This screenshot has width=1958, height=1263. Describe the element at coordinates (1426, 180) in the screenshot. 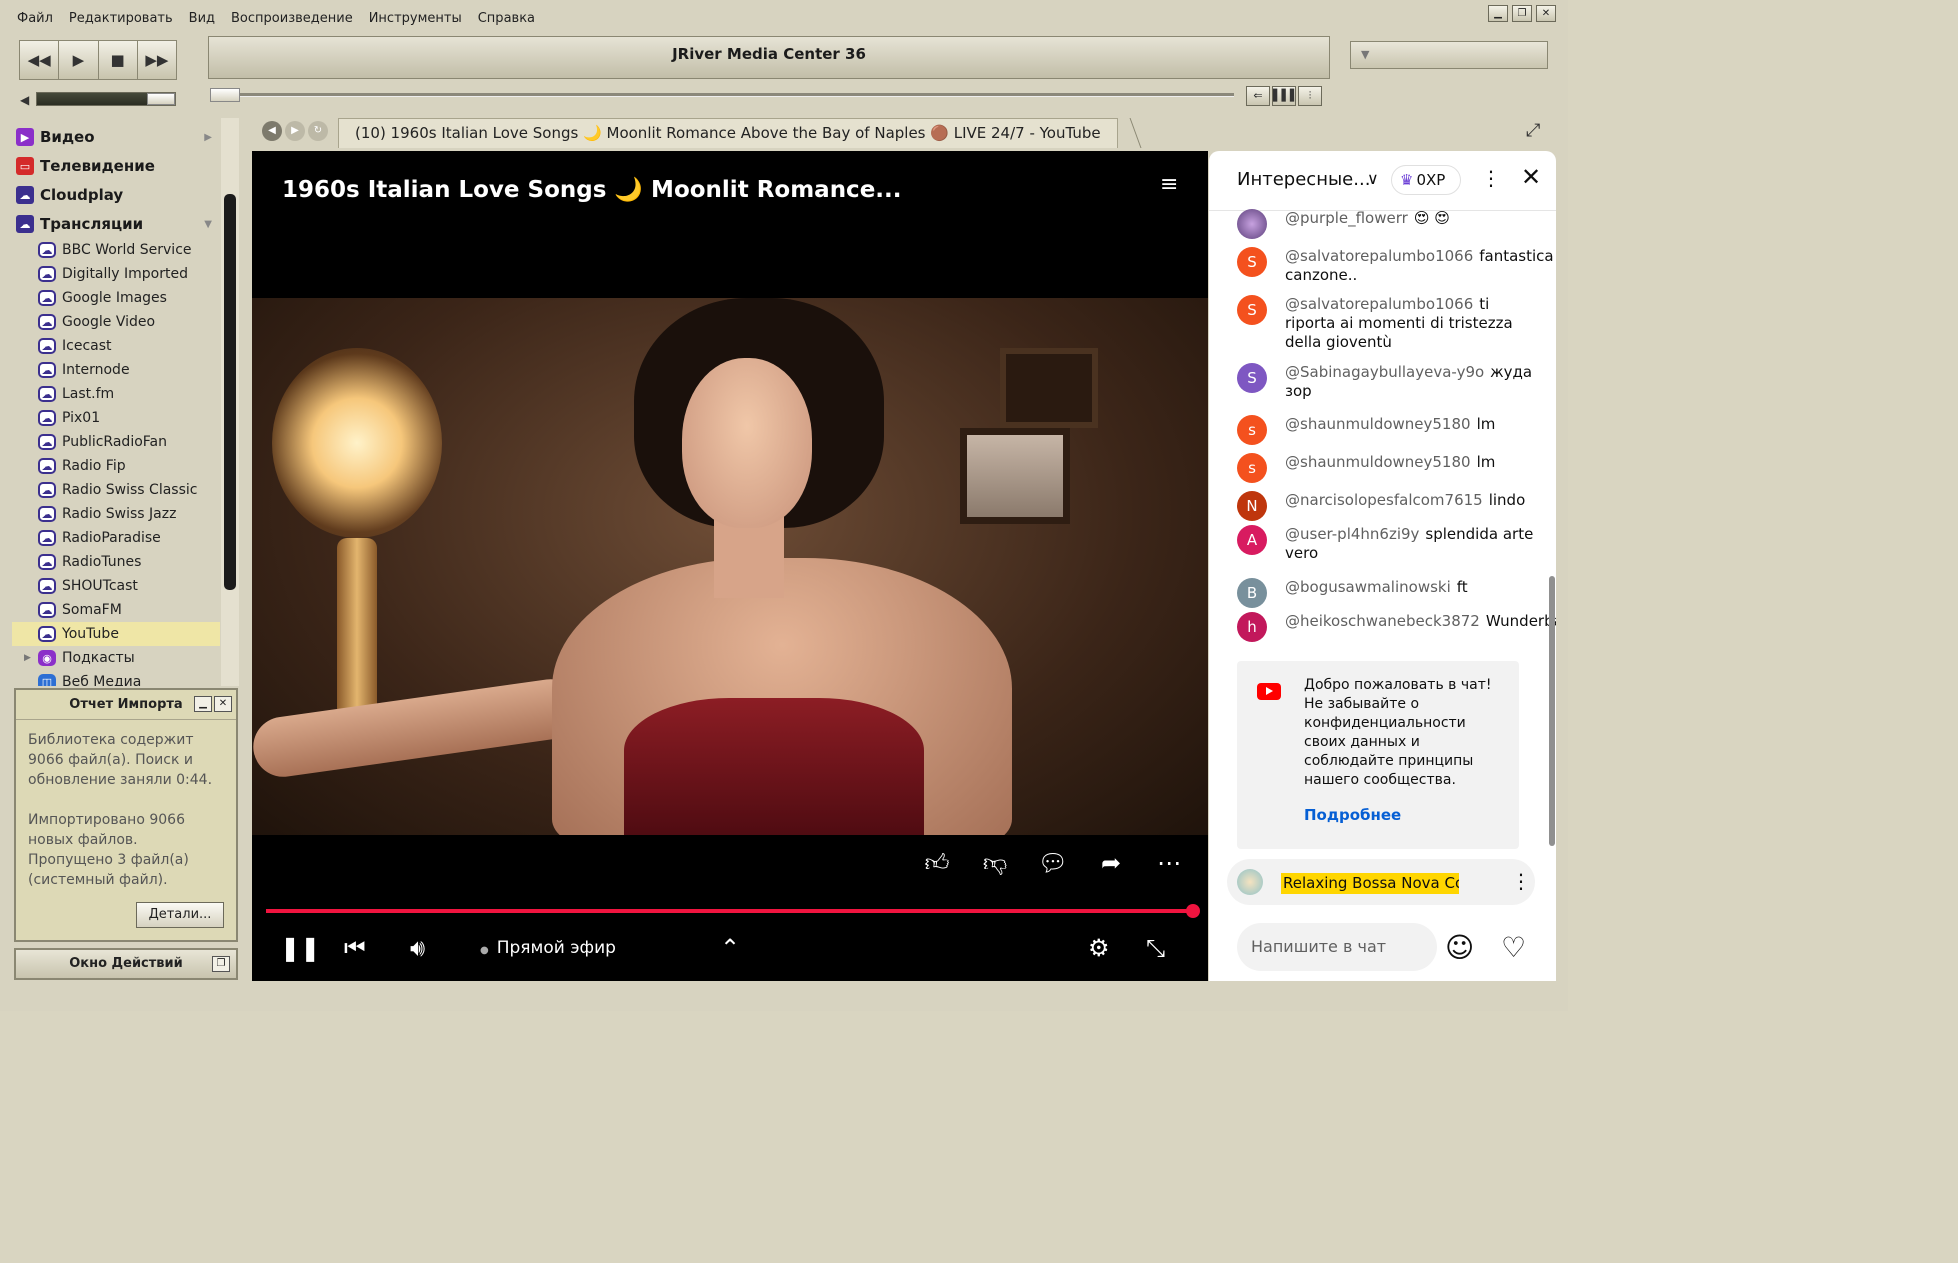

I see `xp-badge: ♛ 0XP` at that location.